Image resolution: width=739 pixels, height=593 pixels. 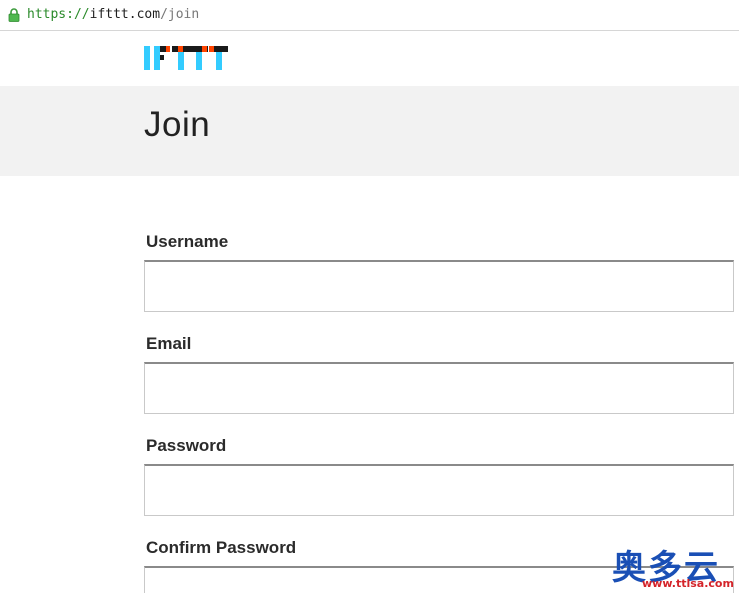 What do you see at coordinates (186, 445) in the screenshot?
I see `password-label: Password` at bounding box center [186, 445].